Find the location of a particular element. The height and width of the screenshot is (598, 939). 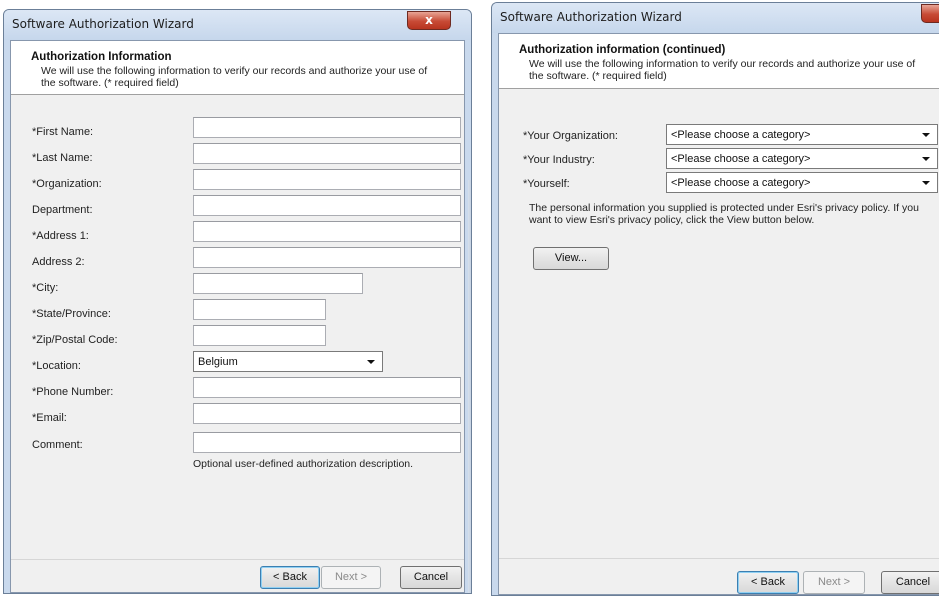

address2-label: Address 2: is located at coordinates (58, 262).